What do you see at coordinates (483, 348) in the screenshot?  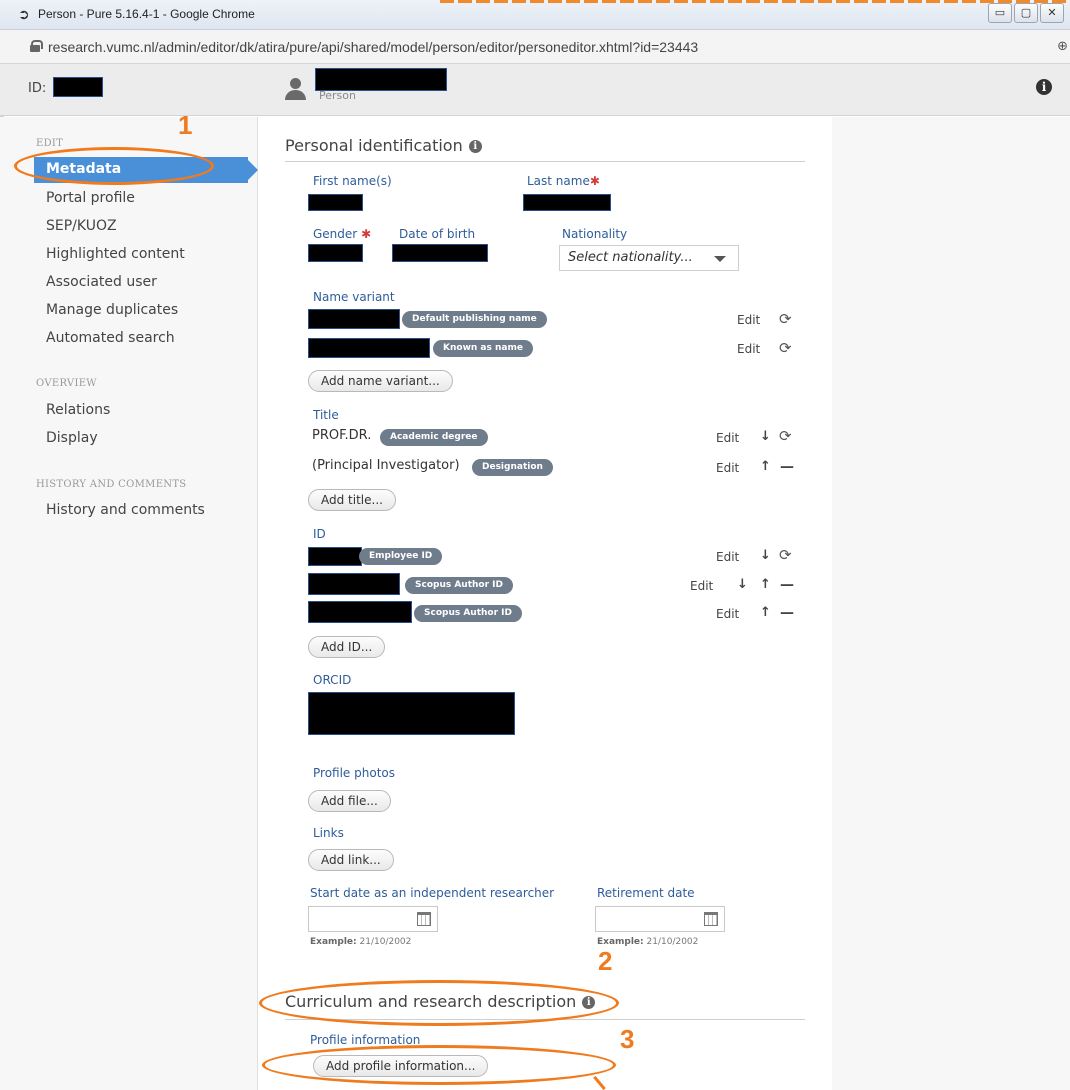 I see `name-variant-badge: Known as name` at bounding box center [483, 348].